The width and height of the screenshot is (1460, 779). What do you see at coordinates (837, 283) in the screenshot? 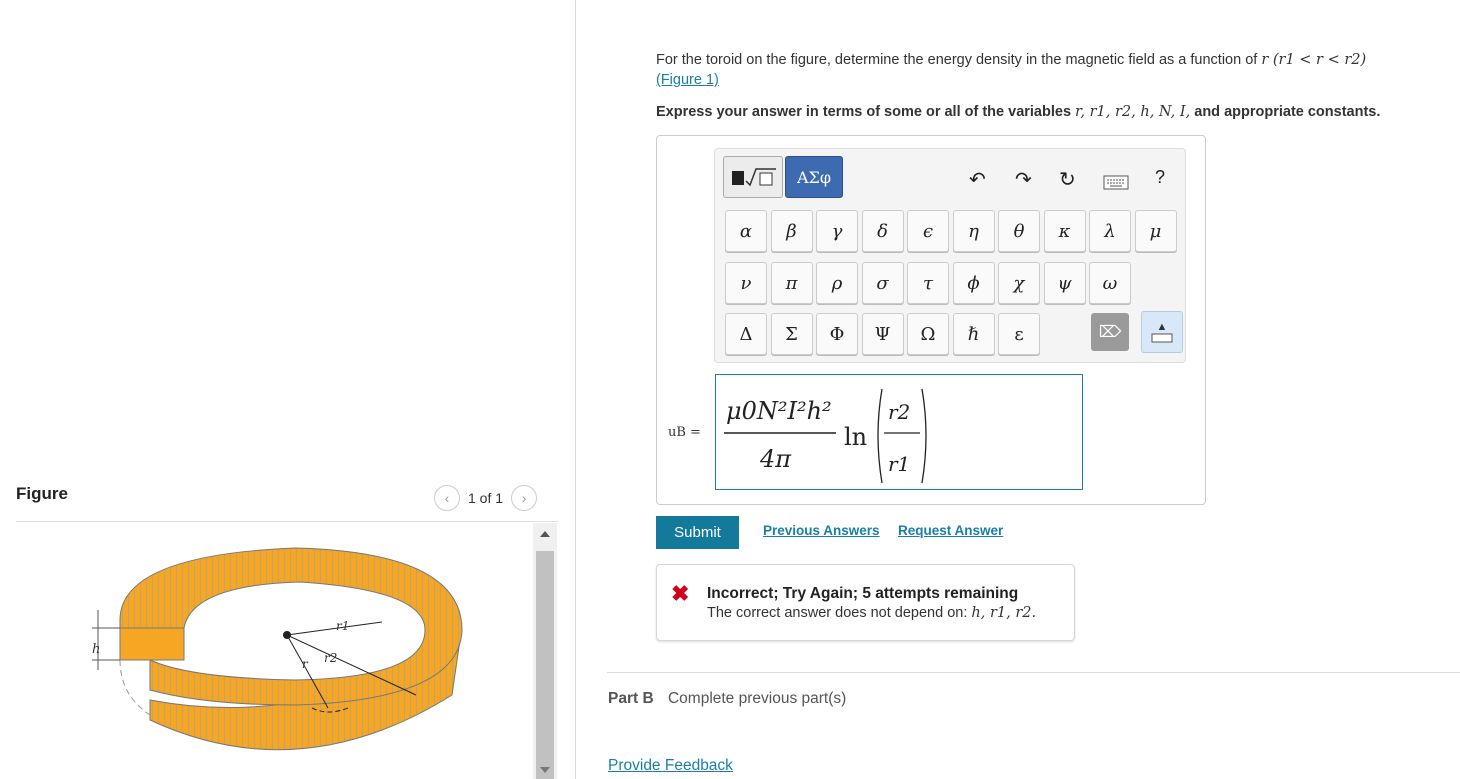
I see `greek-key: ρ` at bounding box center [837, 283].